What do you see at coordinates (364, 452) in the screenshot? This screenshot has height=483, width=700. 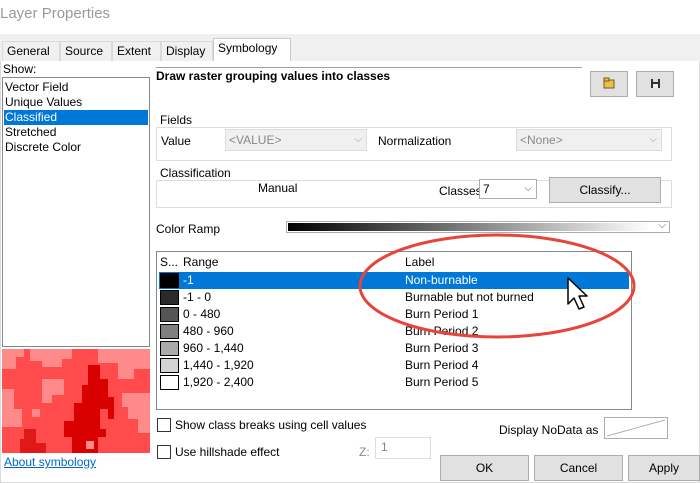 I see `z-label: Z:` at bounding box center [364, 452].